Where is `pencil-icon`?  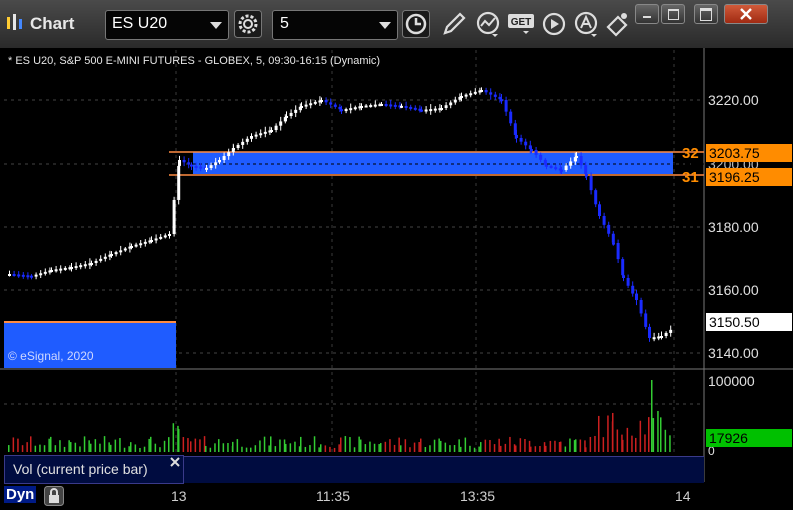 pencil-icon is located at coordinates (454, 24).